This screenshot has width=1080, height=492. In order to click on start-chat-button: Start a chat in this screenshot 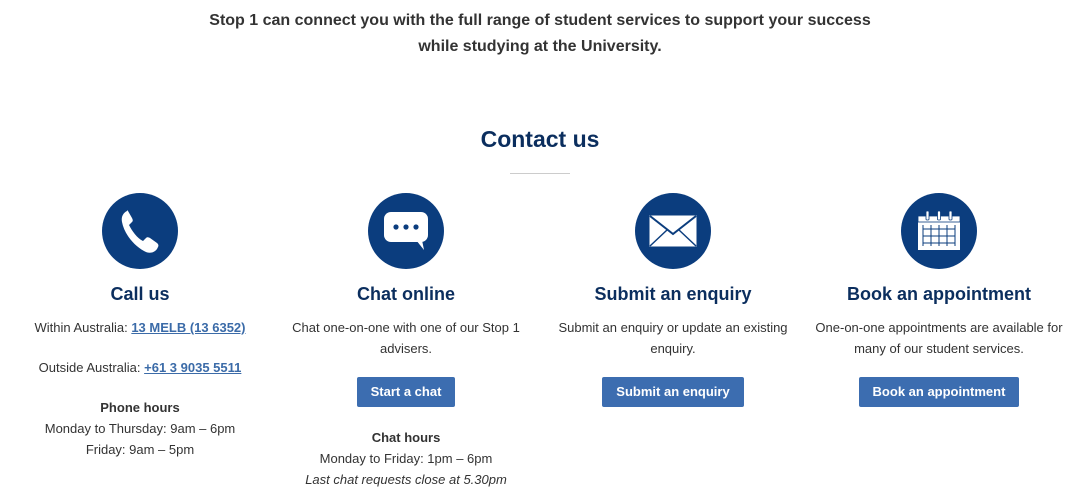, I will do `click(406, 392)`.